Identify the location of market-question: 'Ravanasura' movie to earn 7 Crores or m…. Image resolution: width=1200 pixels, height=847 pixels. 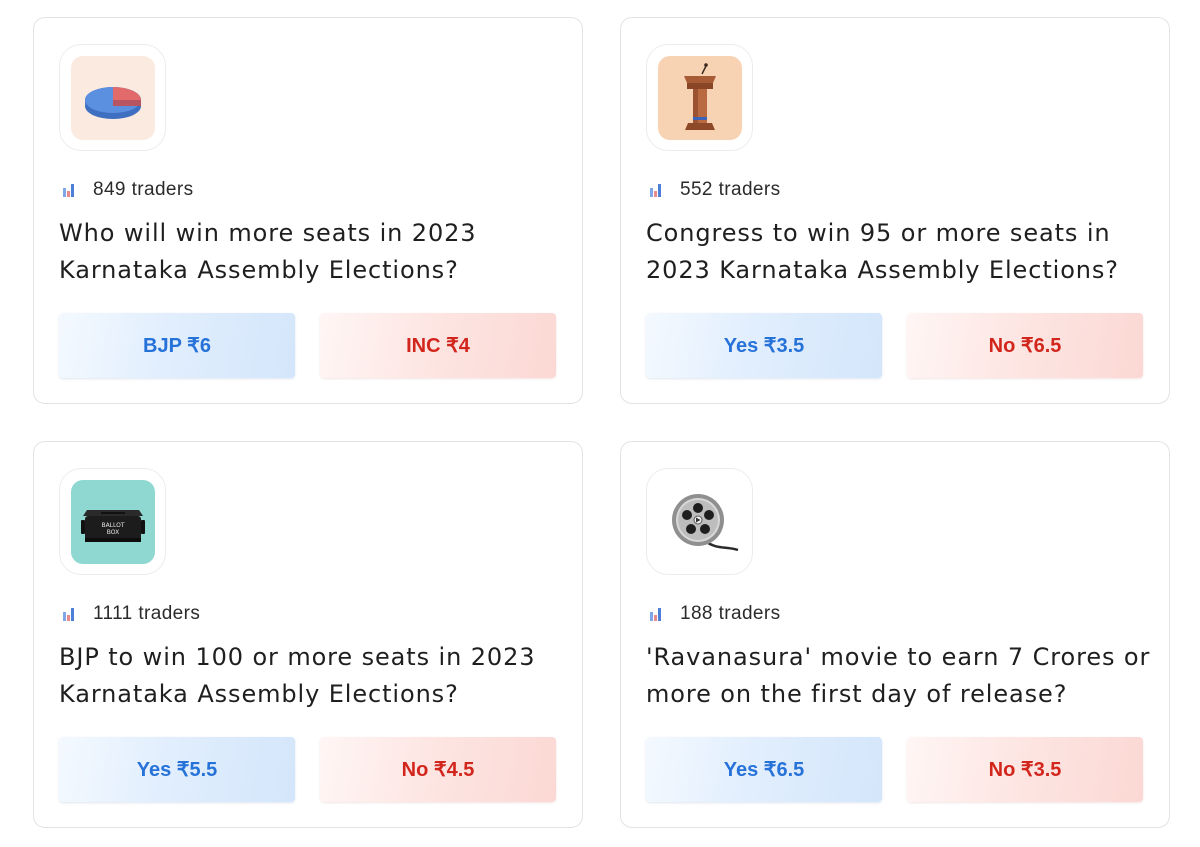
(898, 676).